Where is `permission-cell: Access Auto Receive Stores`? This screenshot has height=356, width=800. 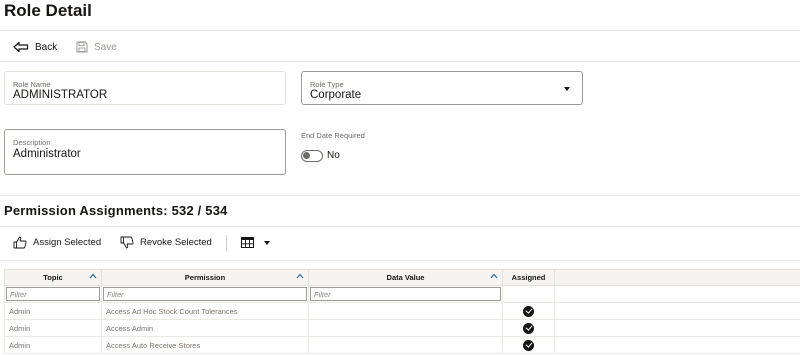
permission-cell: Access Auto Receive Stores is located at coordinates (205, 345).